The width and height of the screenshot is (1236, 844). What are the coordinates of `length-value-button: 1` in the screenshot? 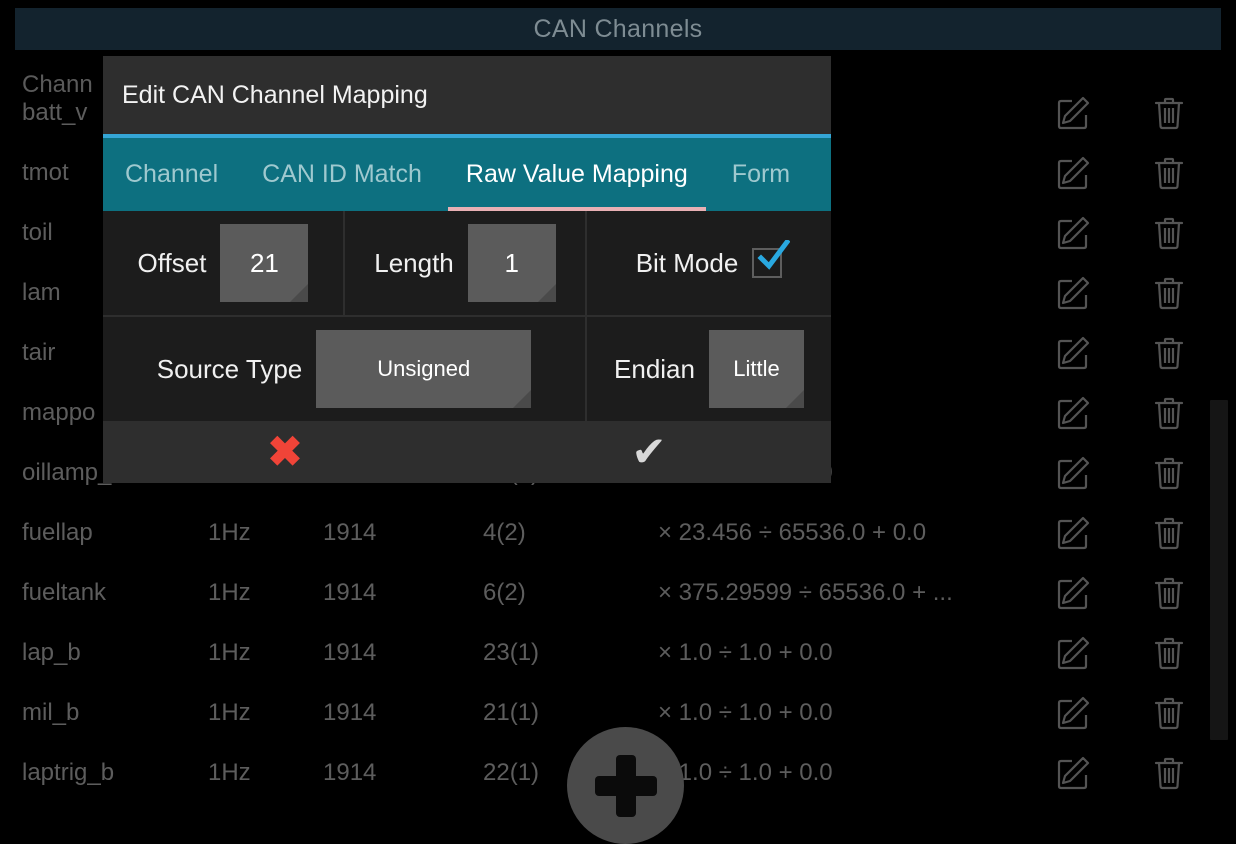 It's located at (511, 263).